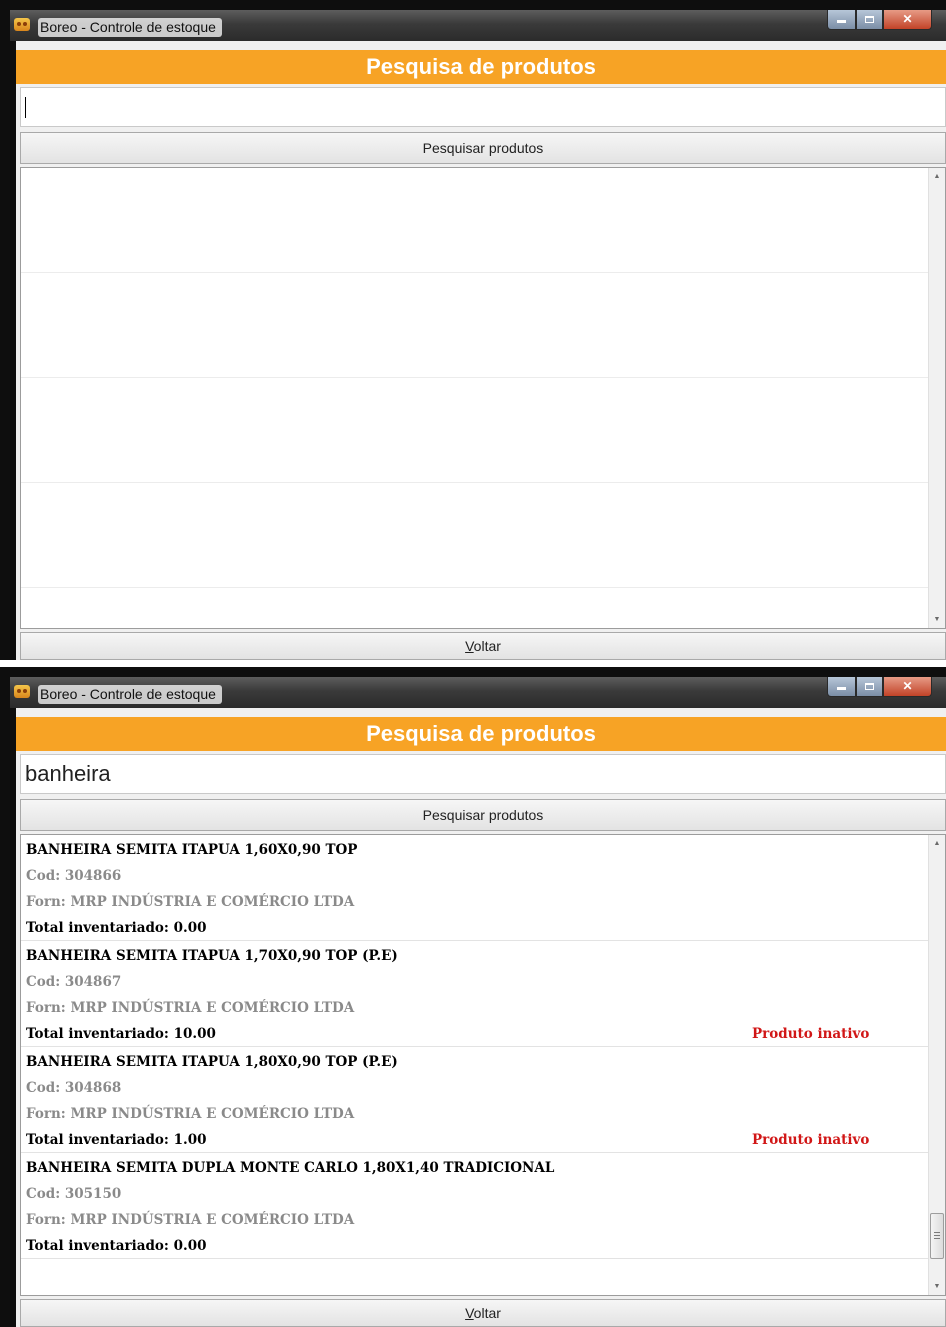  What do you see at coordinates (74, 876) in the screenshot?
I see `product-code: Cod: 304866` at bounding box center [74, 876].